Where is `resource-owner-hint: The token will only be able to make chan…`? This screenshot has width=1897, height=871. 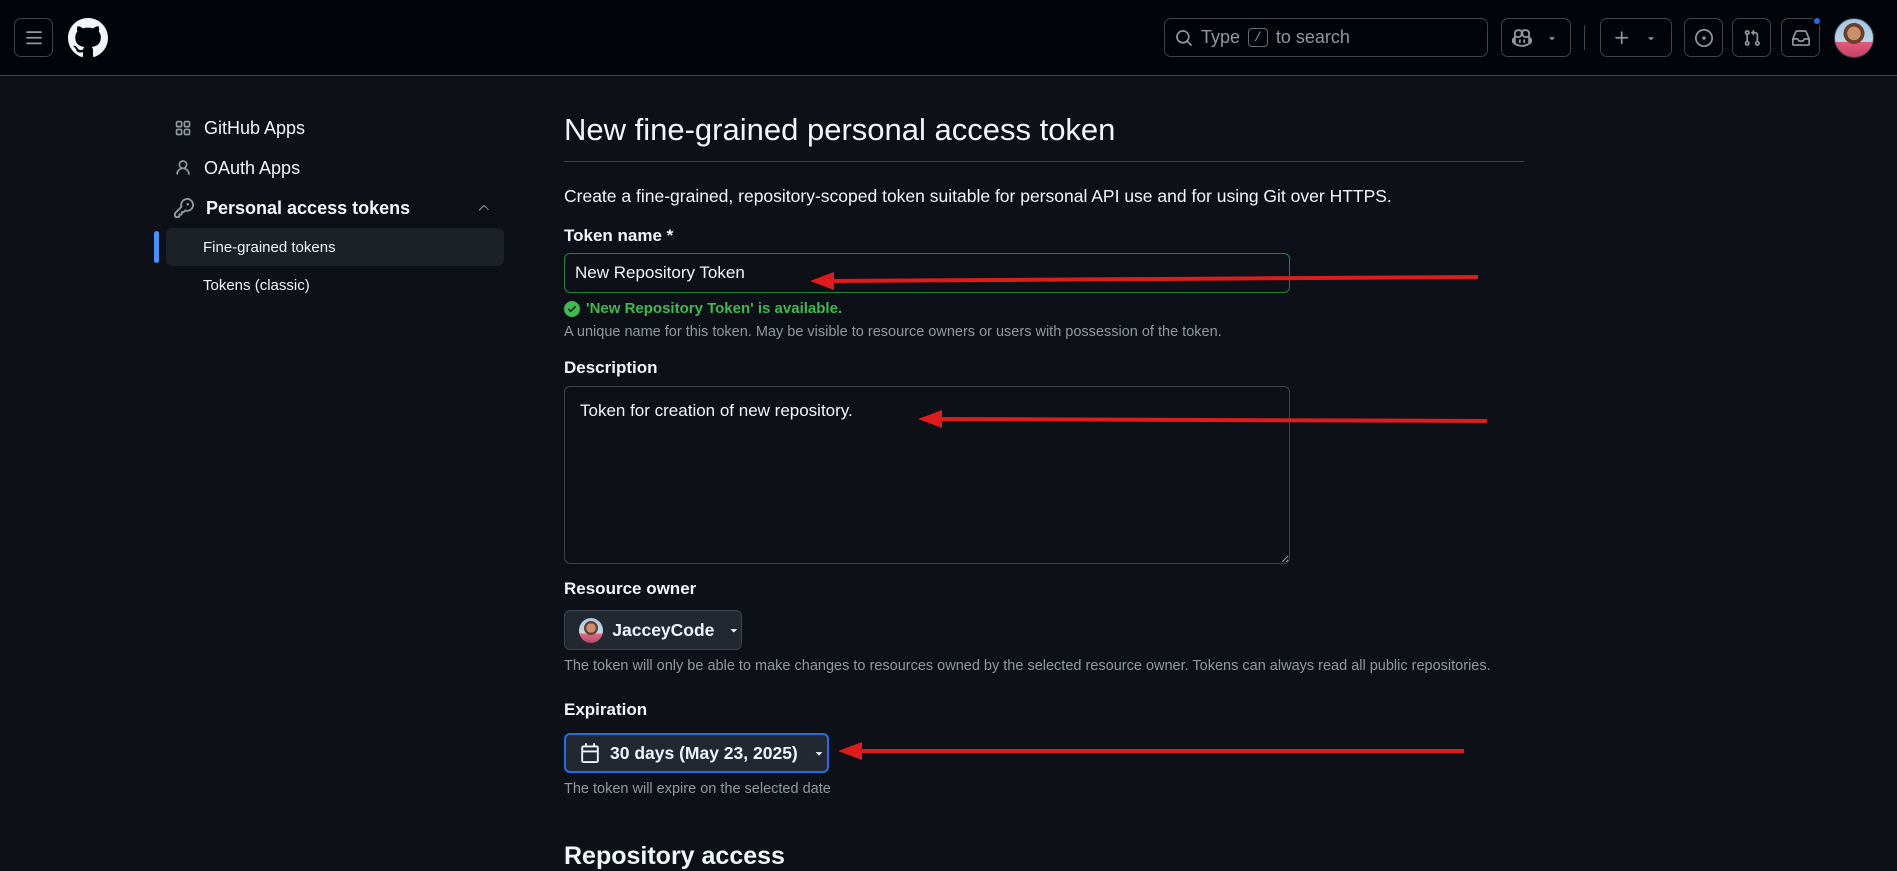
resource-owner-hint: The token will only be able to make chan… is located at coordinates (1027, 666).